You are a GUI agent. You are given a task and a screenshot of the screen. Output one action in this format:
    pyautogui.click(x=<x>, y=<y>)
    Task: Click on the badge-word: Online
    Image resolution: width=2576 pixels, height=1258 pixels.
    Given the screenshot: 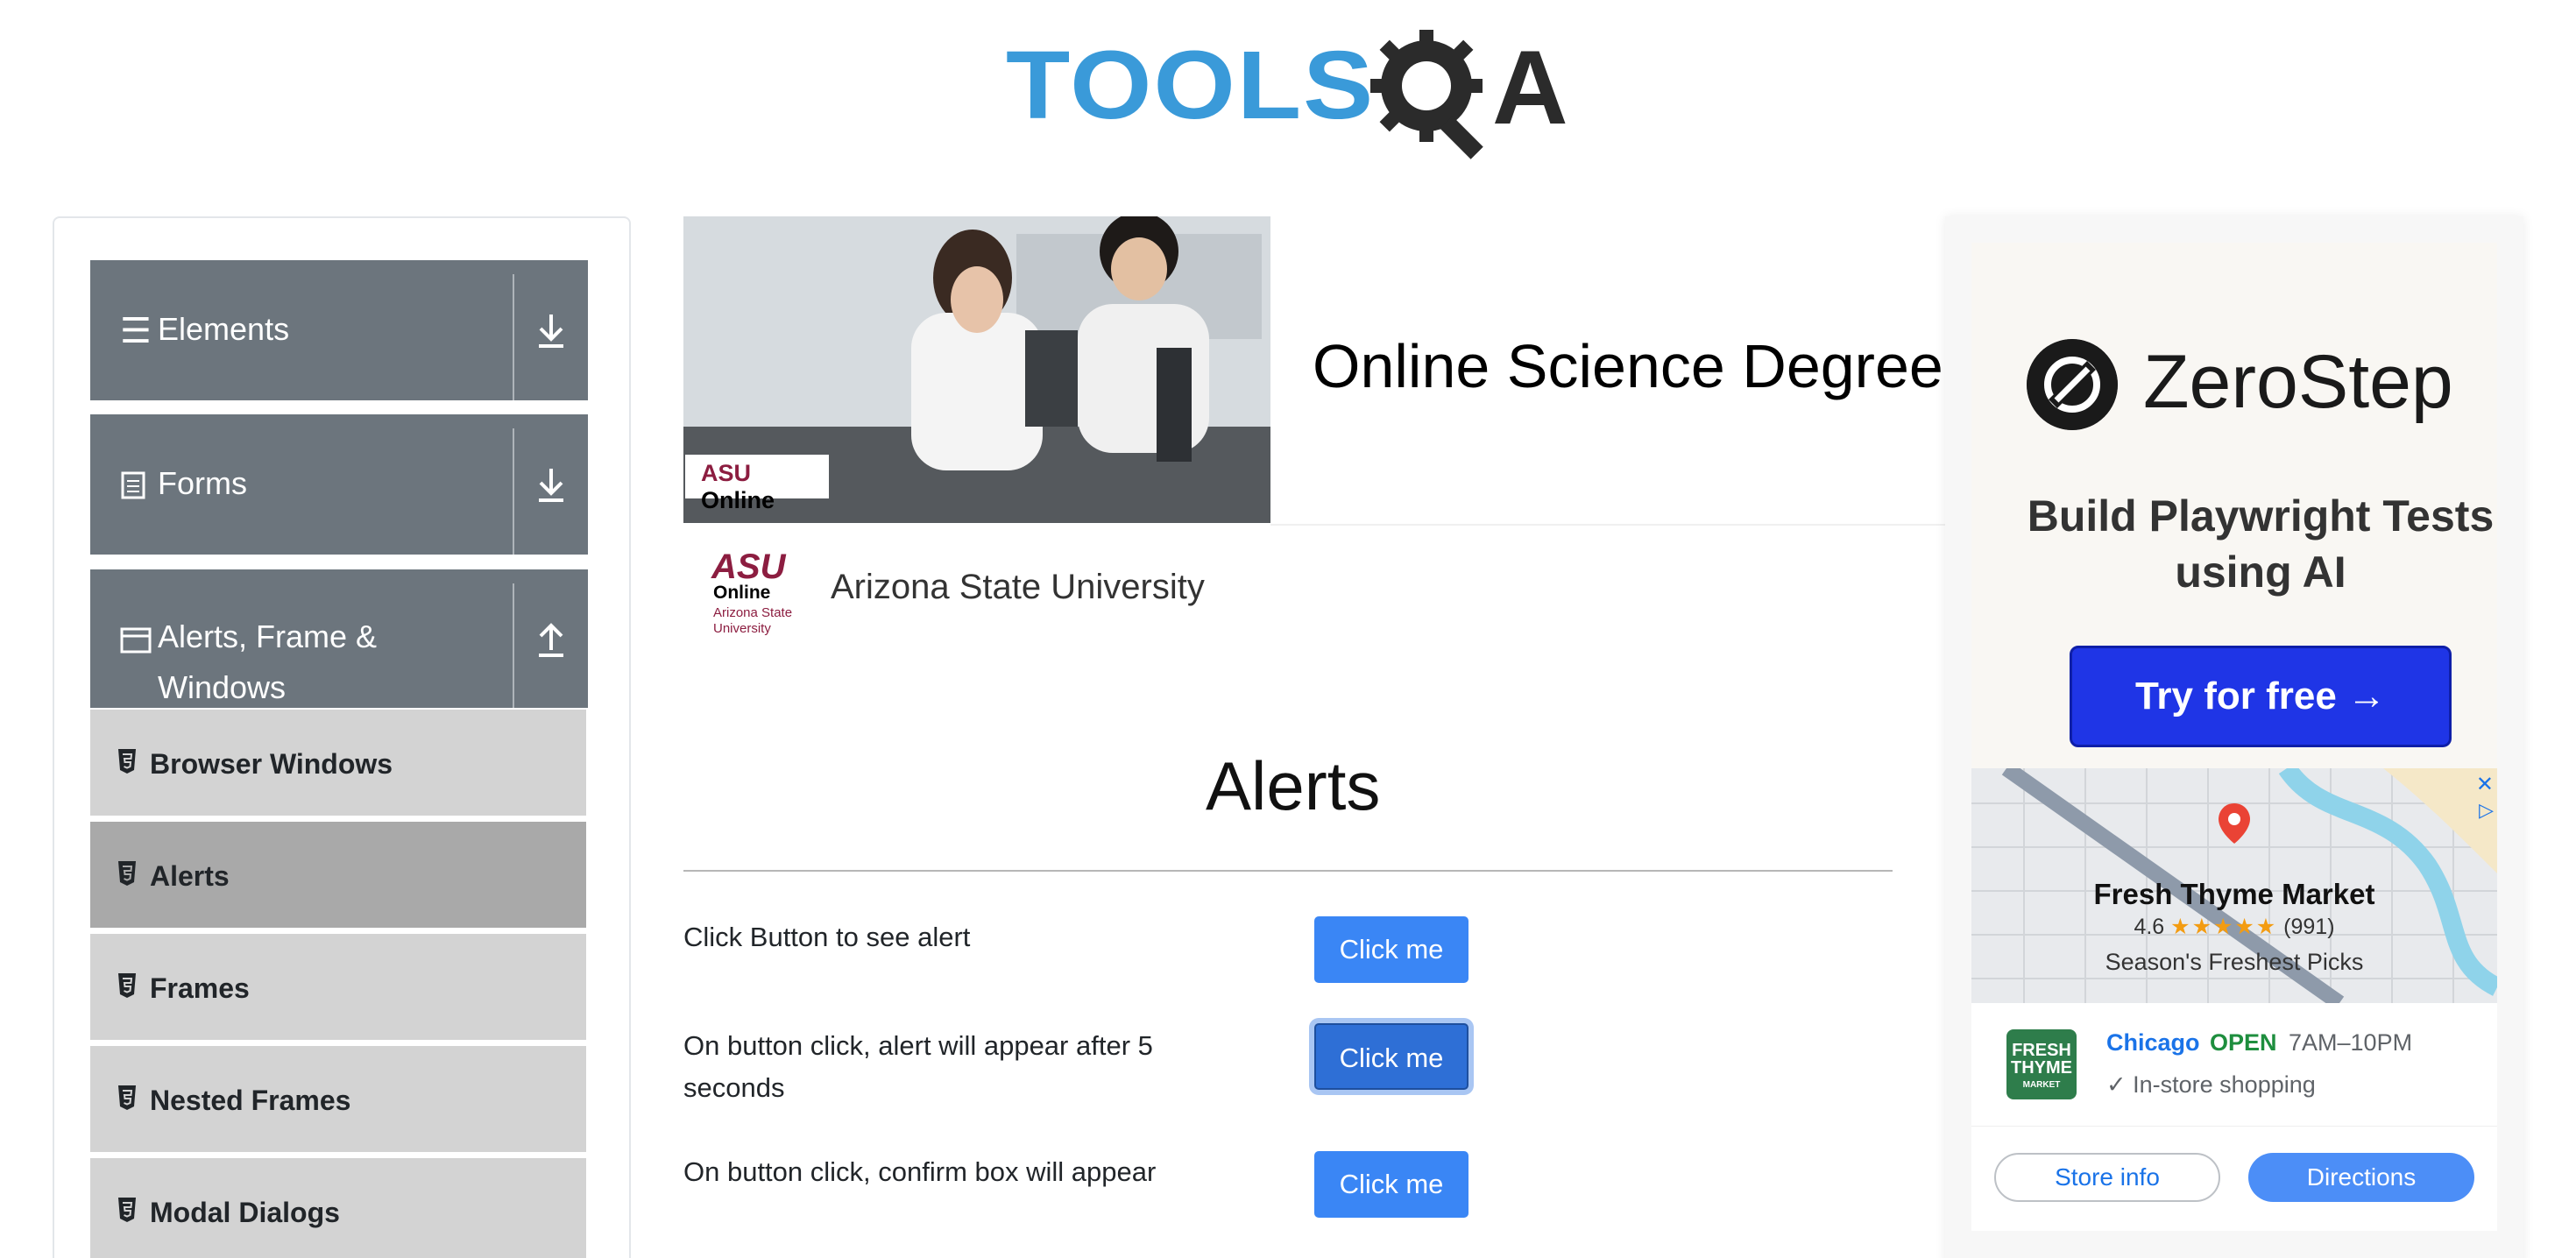 What is the action you would take?
    pyautogui.click(x=738, y=500)
    